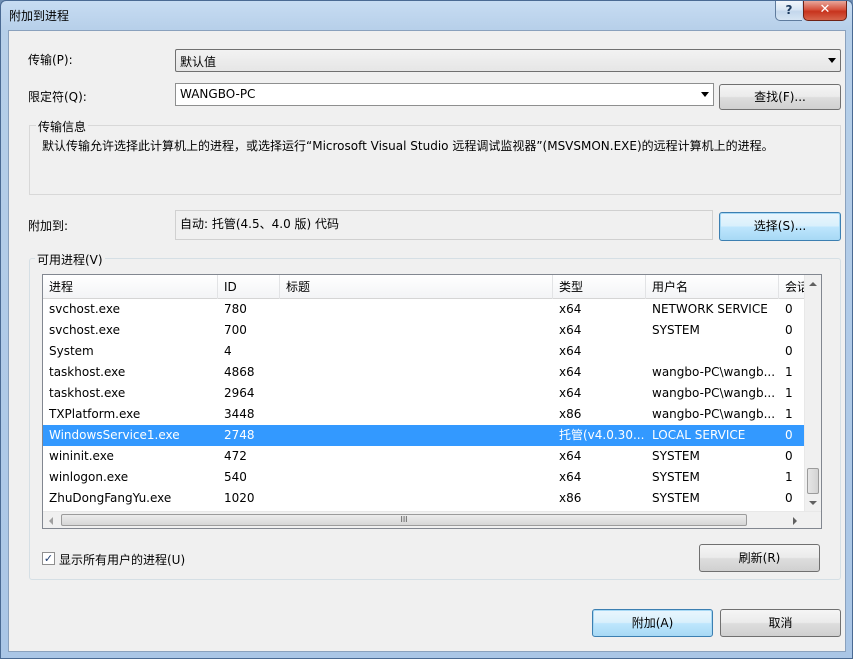  What do you see at coordinates (198, 62) in the screenshot?
I see `transport-value: 默认值` at bounding box center [198, 62].